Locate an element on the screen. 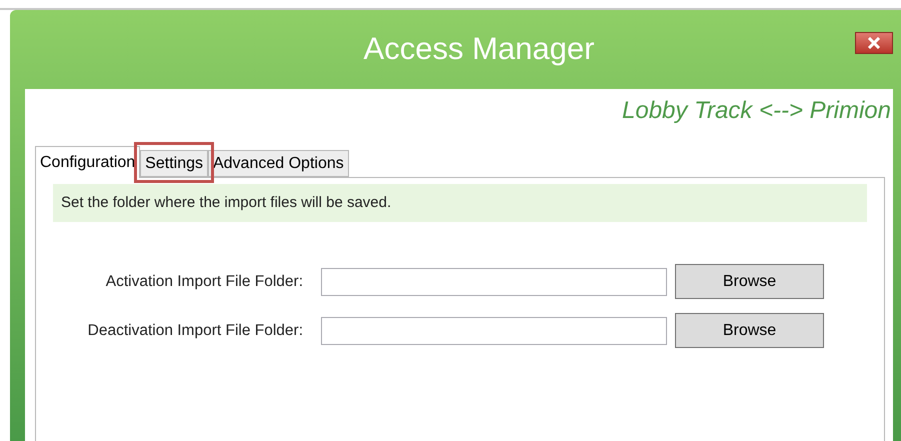 Image resolution: width=901 pixels, height=441 pixels. info-banner: Set the folder where the import files will be saved. is located at coordinates (460, 203).